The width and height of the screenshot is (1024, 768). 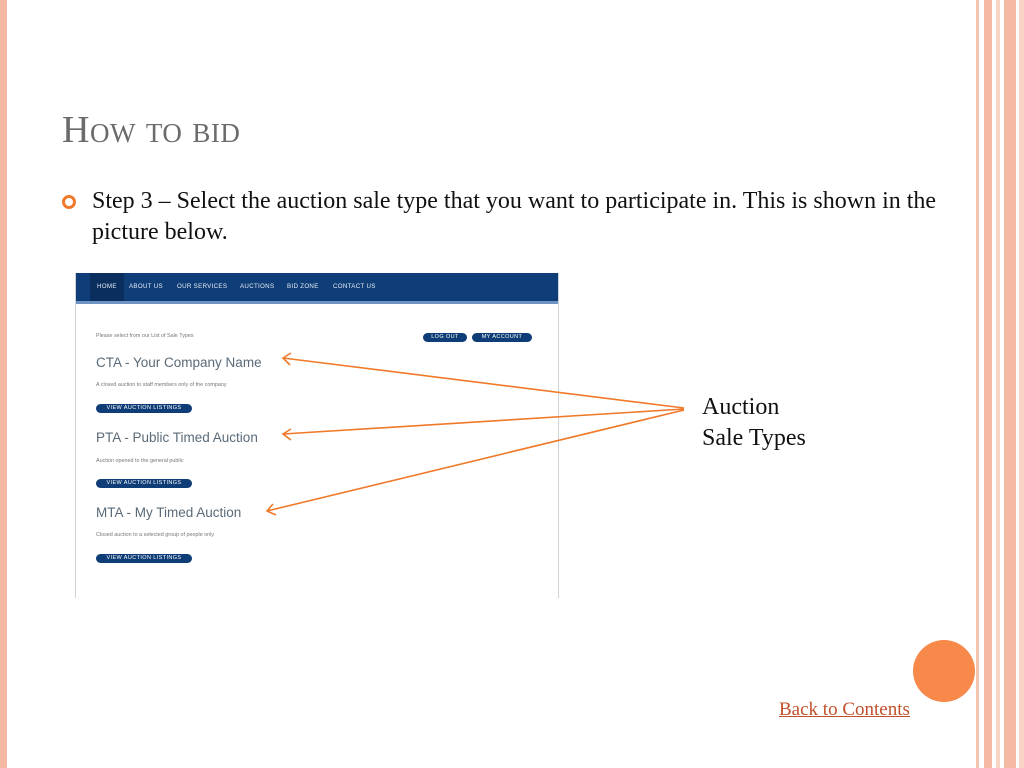 I want to click on my-account-button: MY ACCOUNT, so click(x=502, y=337).